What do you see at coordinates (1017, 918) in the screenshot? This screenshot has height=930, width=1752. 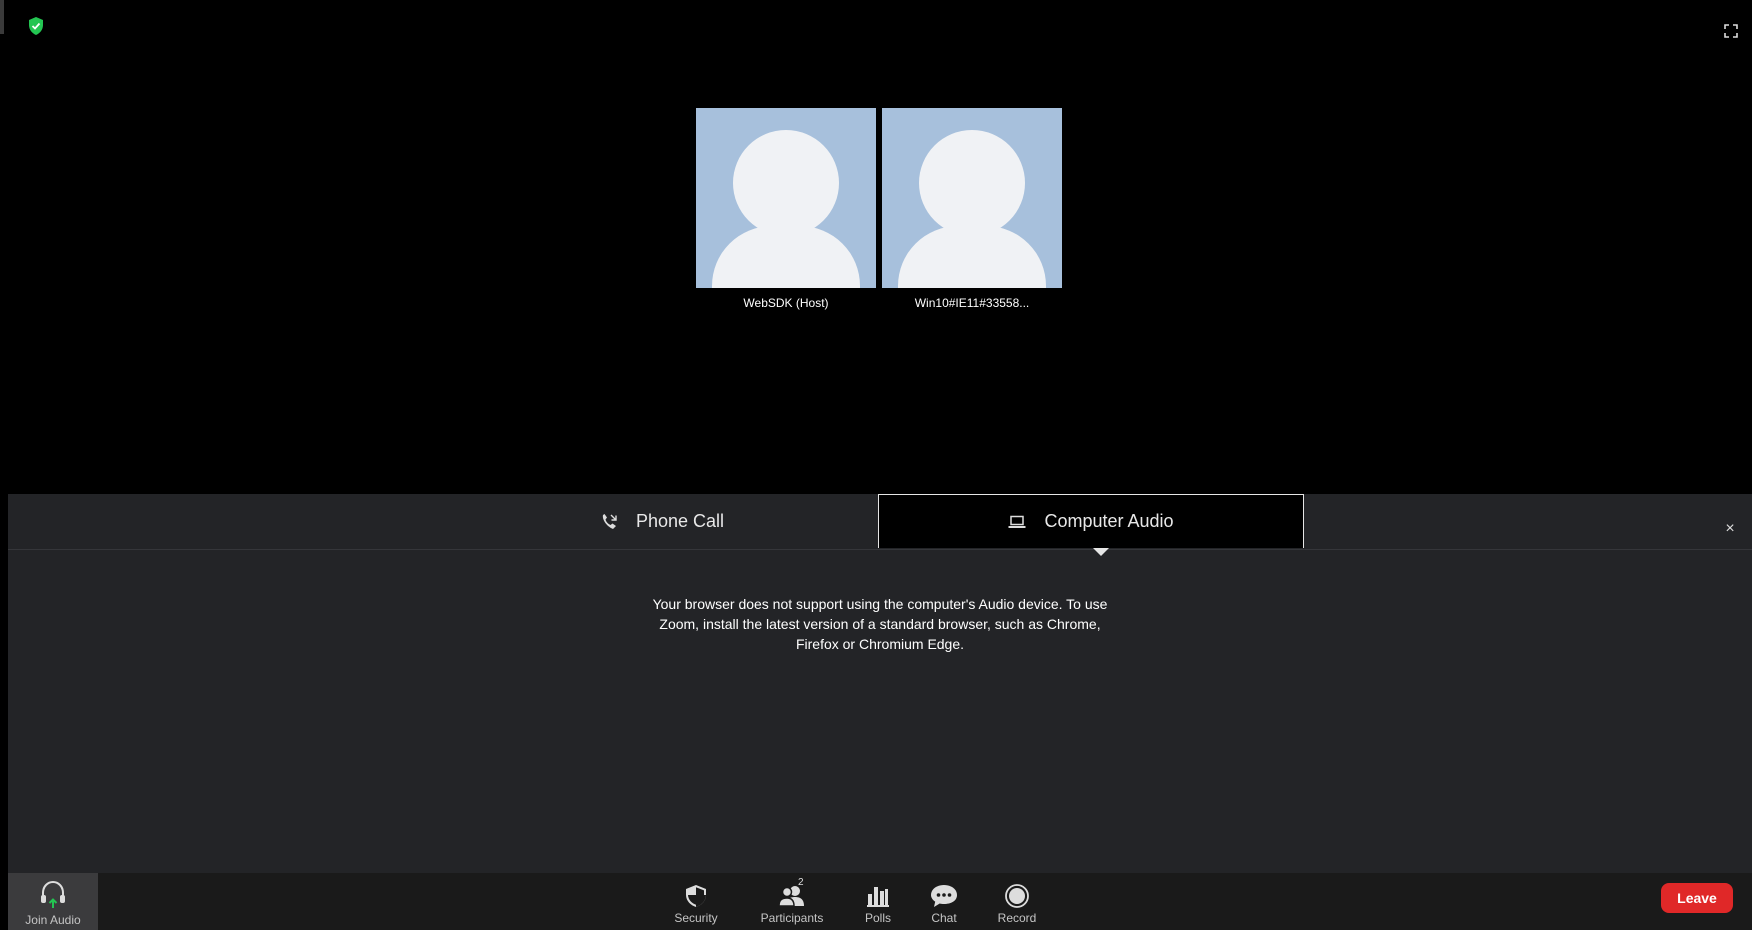 I see `record-label: Record` at bounding box center [1017, 918].